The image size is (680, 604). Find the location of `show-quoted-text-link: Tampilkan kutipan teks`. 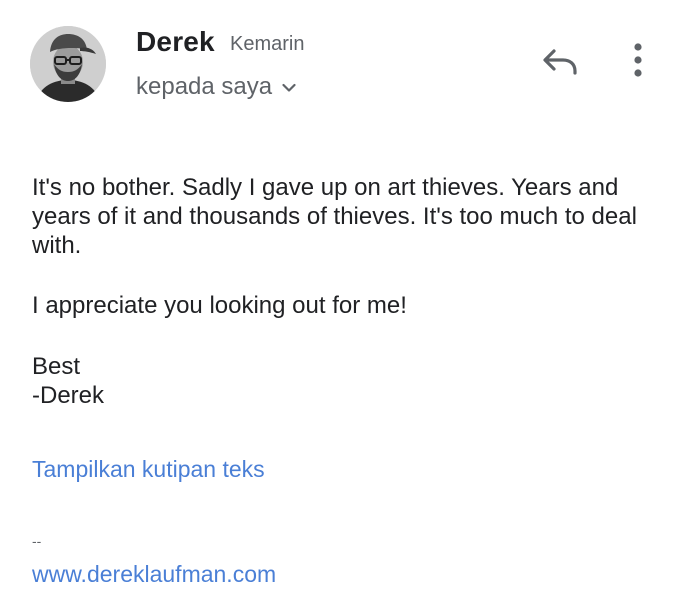

show-quoted-text-link: Tampilkan kutipan teks is located at coordinates (148, 469).